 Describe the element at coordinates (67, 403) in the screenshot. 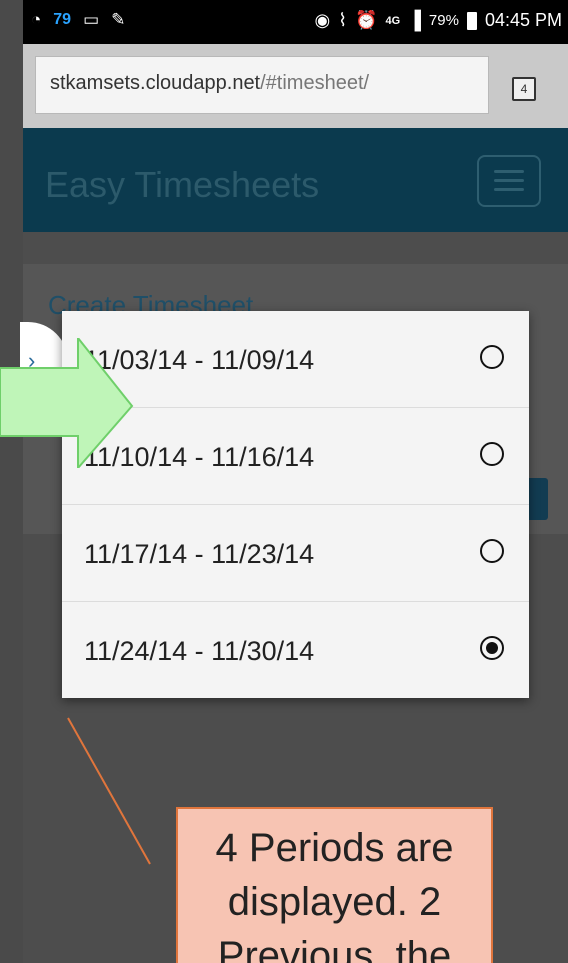

I see `pointer-arrow-icon` at that location.